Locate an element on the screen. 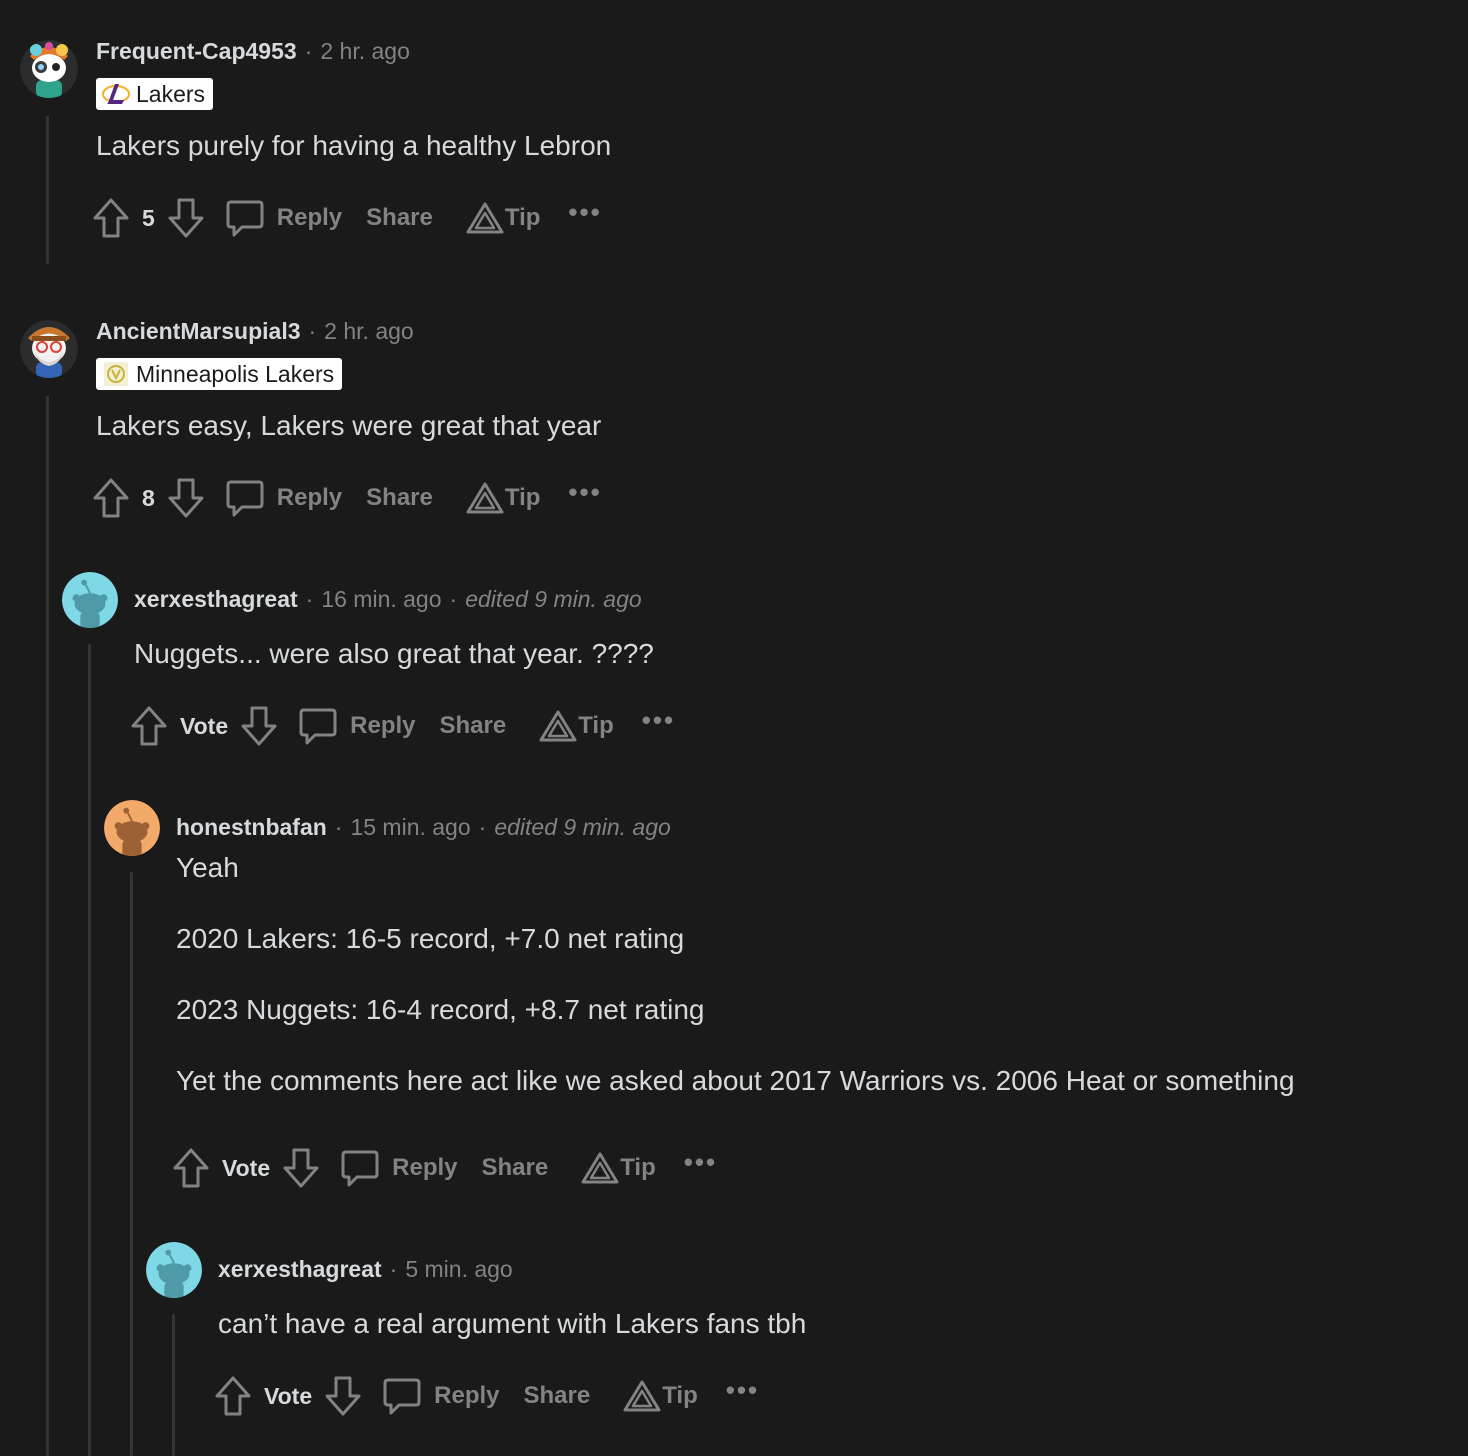 This screenshot has width=1468, height=1456. comment-paragraph: Lakers easy, Lakers were great that year is located at coordinates (349, 425).